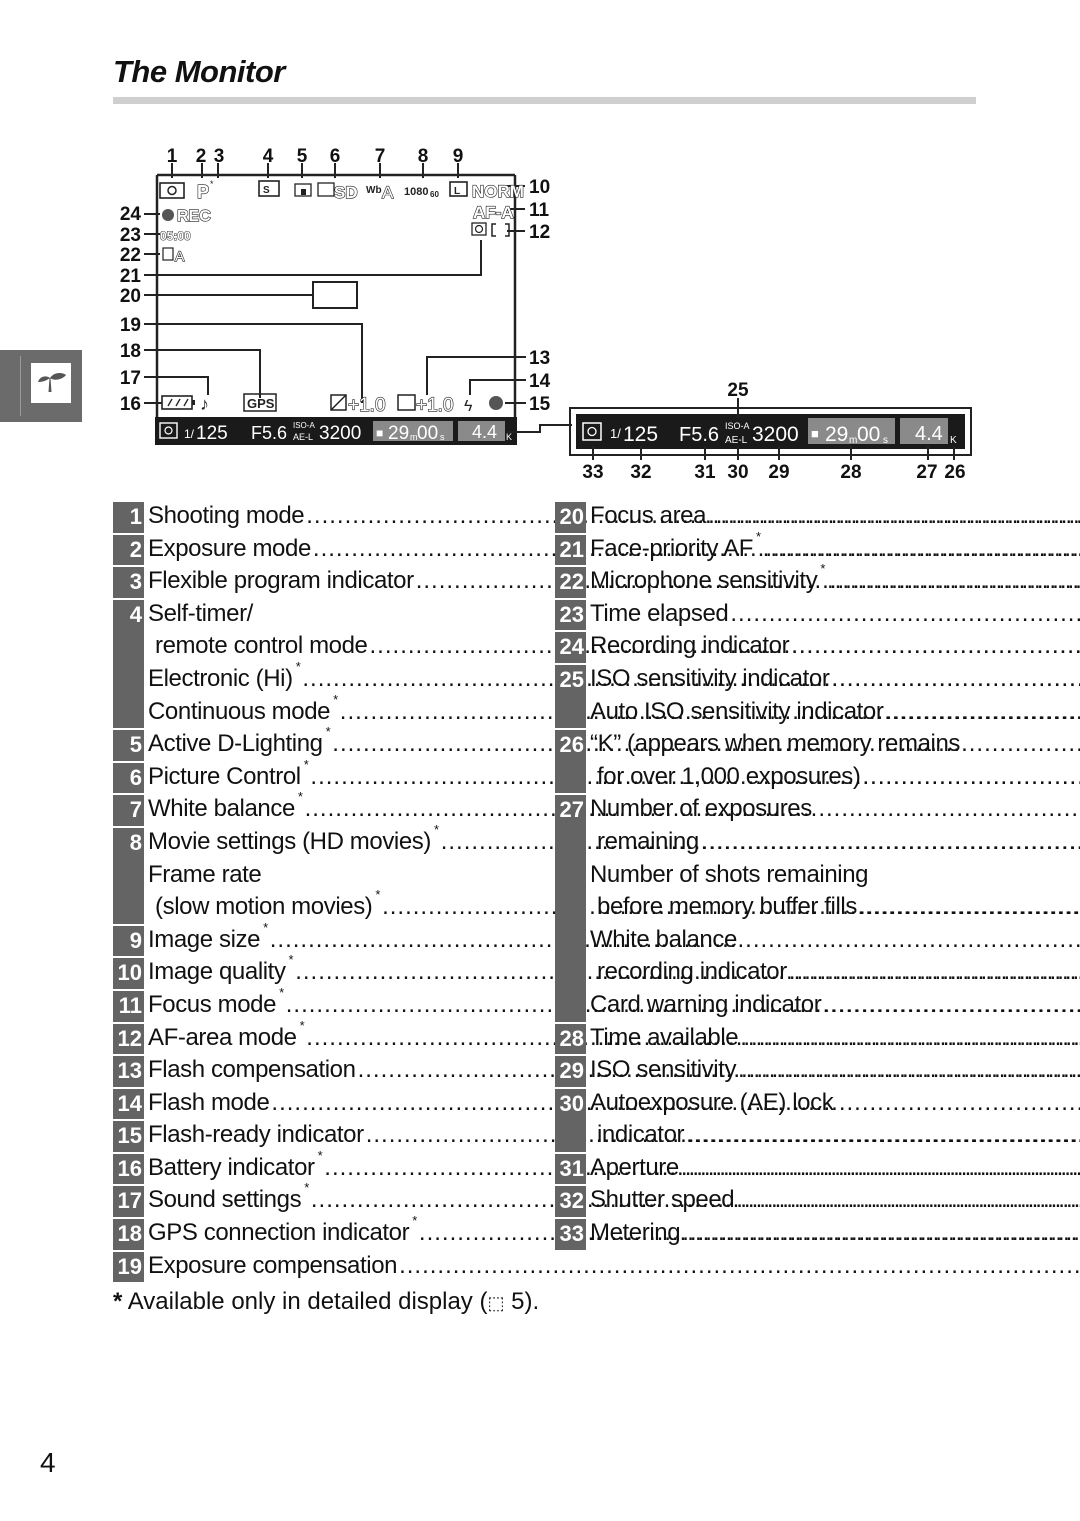  Describe the element at coordinates (926, 472) in the screenshot. I see `callout-27: 27` at that location.